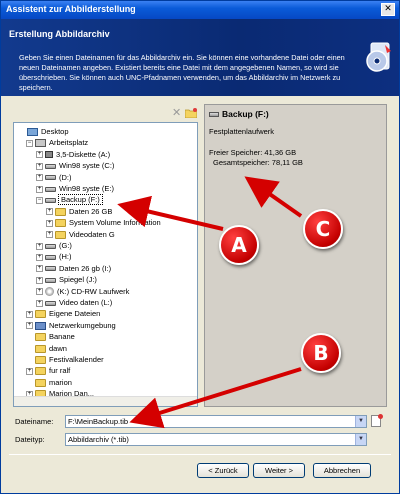 The image size is (400, 494). Describe the element at coordinates (200, 454) in the screenshot. I see `button-separator` at that location.